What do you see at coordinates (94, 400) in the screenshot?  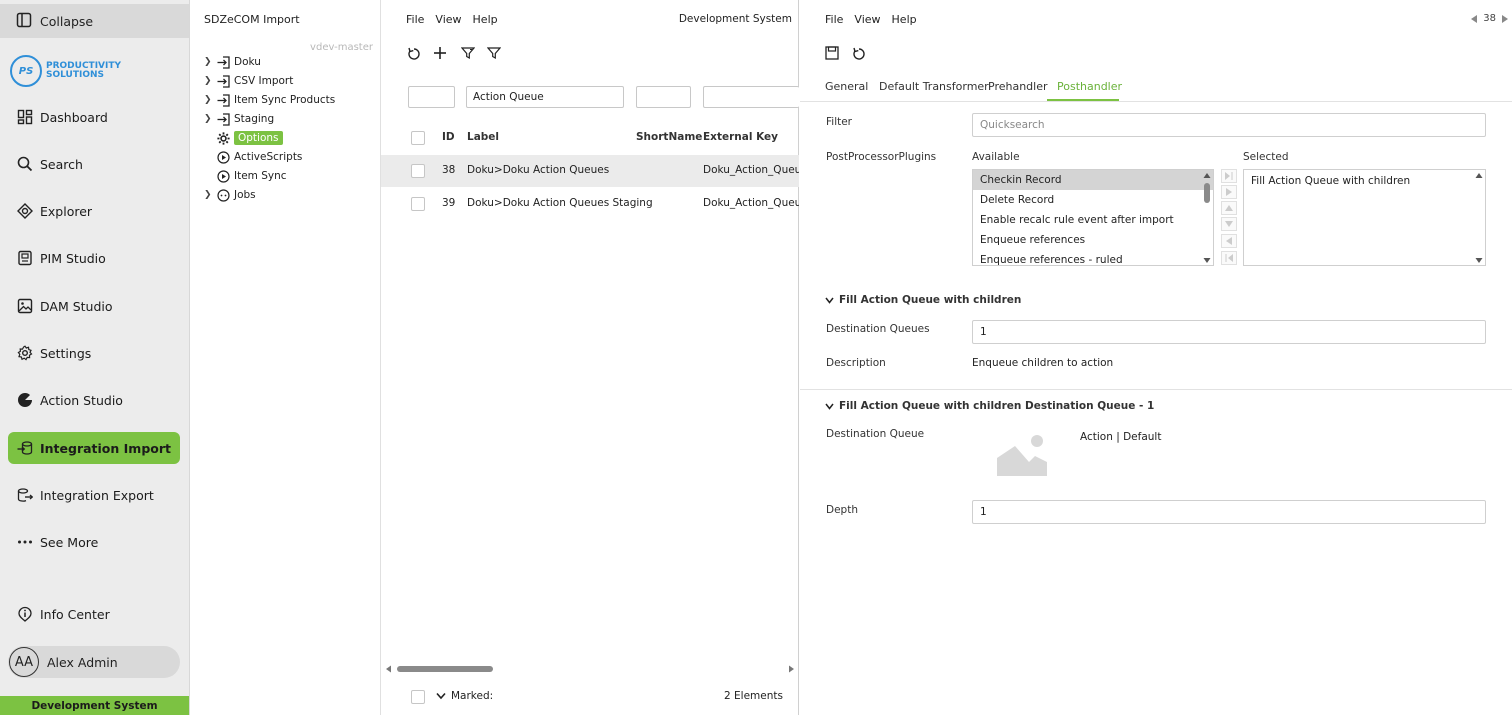 I see `nav-action-studio: Action Studio` at bounding box center [94, 400].